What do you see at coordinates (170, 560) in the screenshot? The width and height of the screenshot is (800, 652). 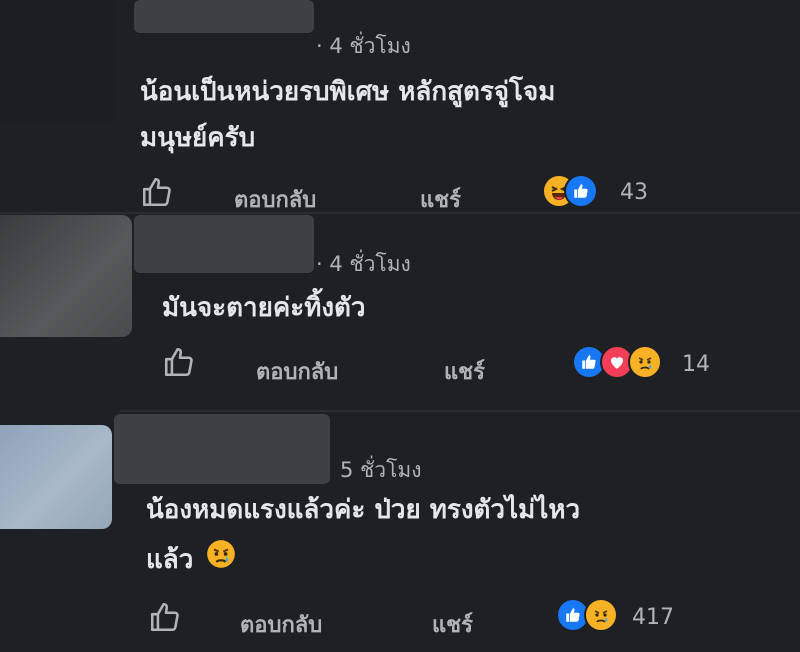 I see `comment-text-word: แล้ว` at bounding box center [170, 560].